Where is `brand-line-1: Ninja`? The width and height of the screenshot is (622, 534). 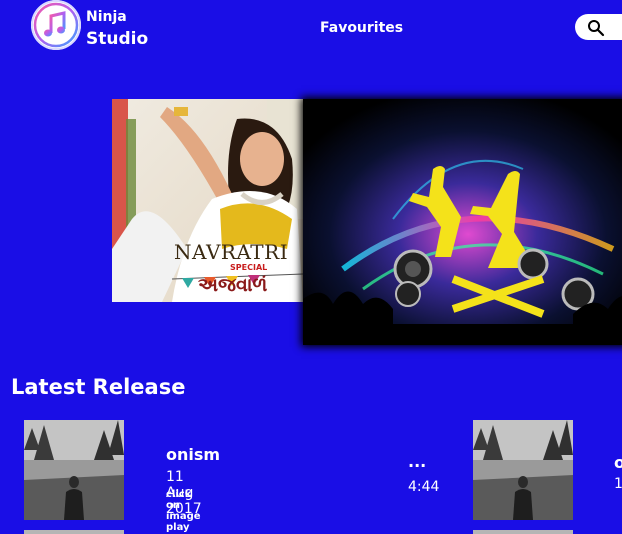 brand-line-1: Ninja is located at coordinates (106, 17).